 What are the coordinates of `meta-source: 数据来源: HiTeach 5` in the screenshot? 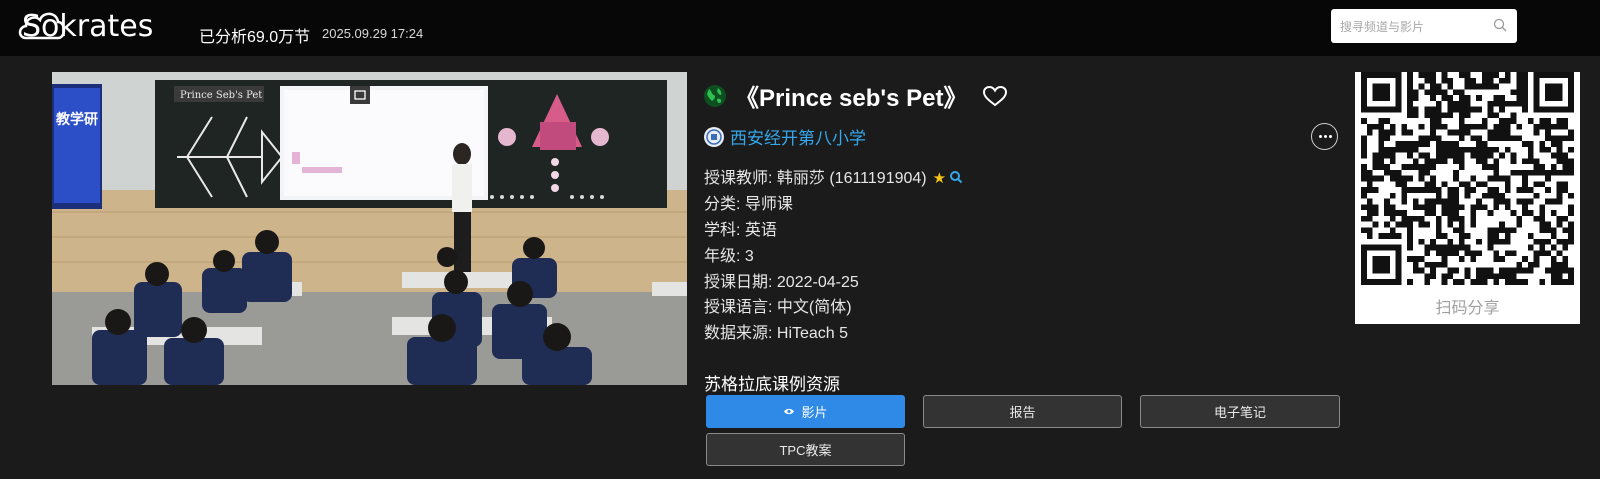 It's located at (776, 331).